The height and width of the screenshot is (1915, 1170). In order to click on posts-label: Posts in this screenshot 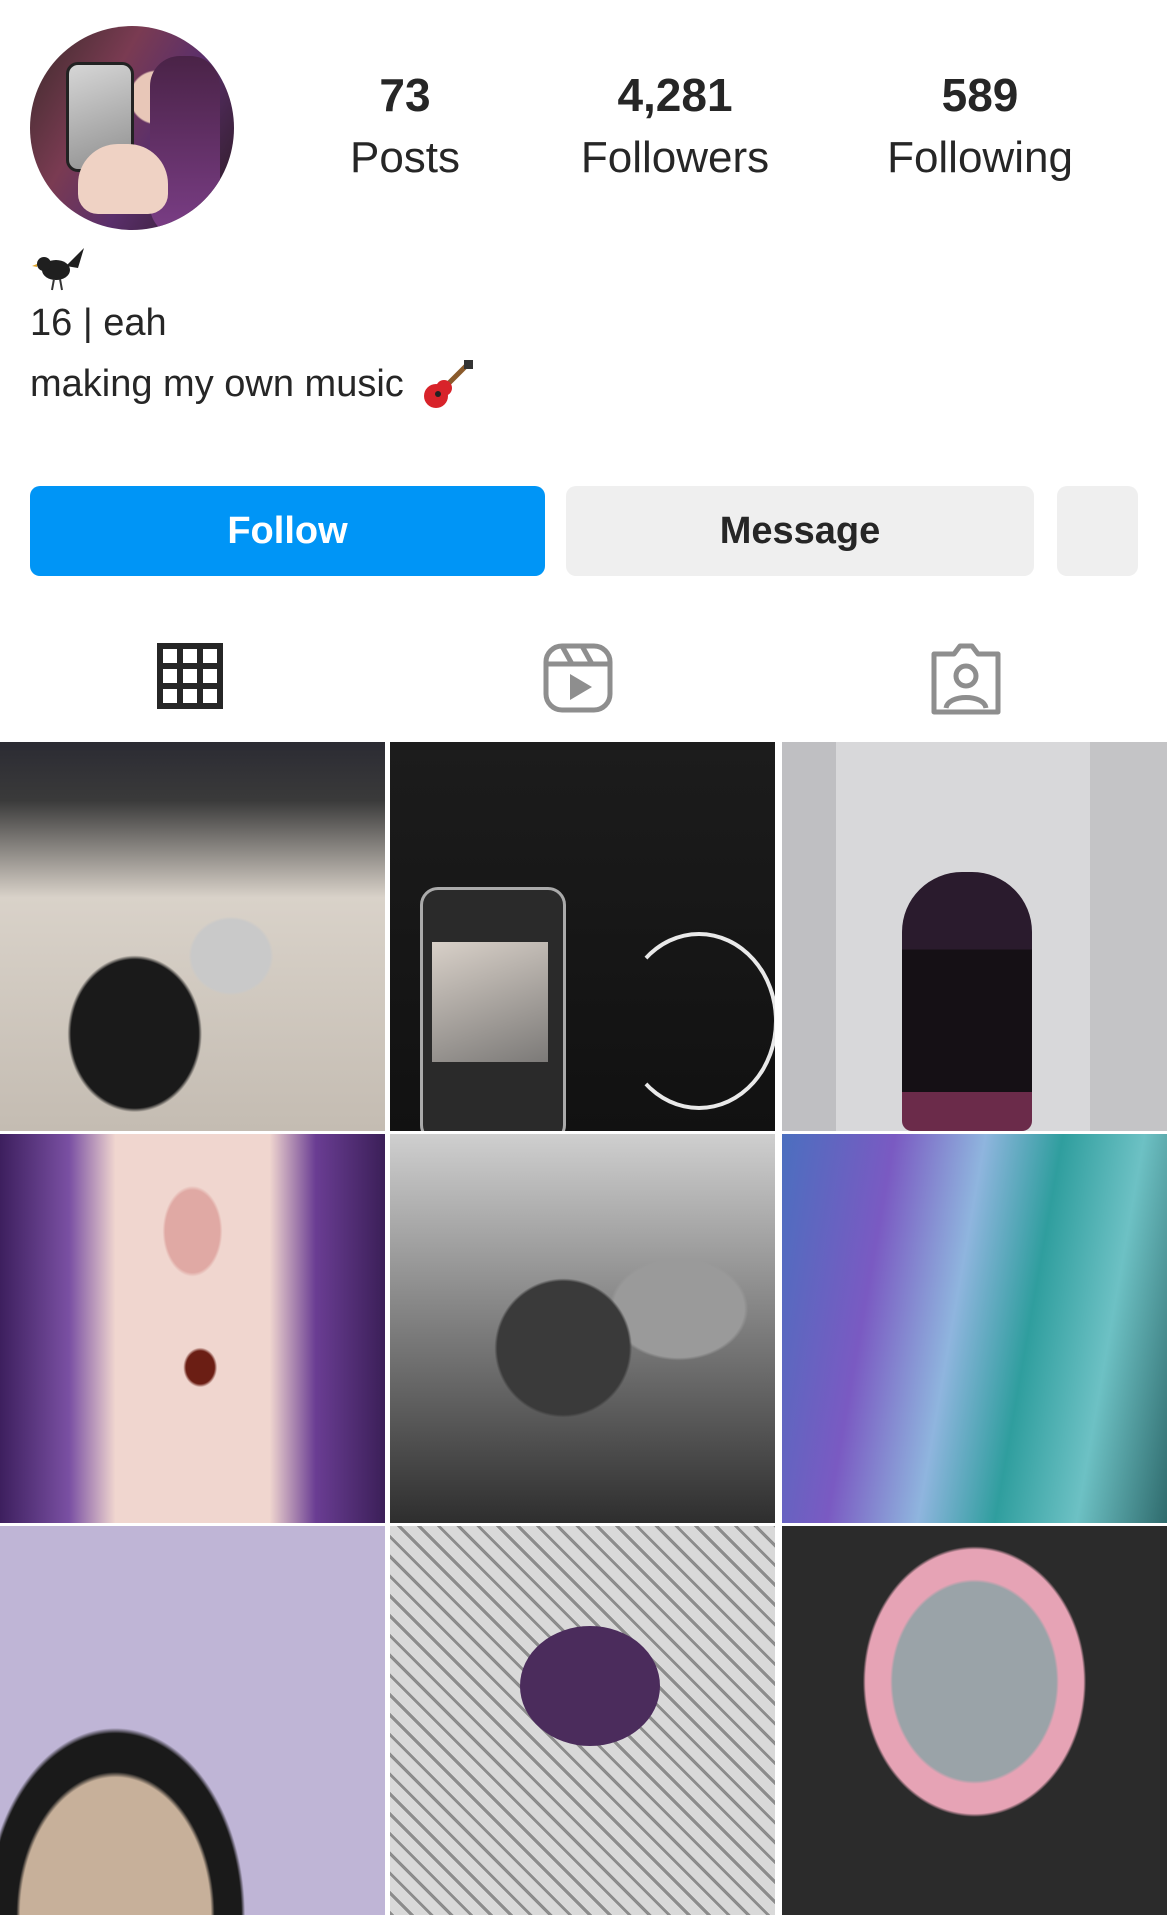, I will do `click(405, 157)`.